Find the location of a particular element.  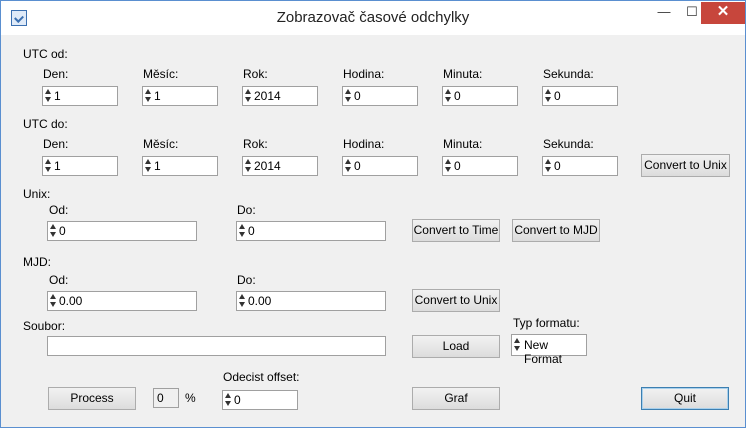

window-title: Zobrazovač časové odchylky is located at coordinates (373, 17).